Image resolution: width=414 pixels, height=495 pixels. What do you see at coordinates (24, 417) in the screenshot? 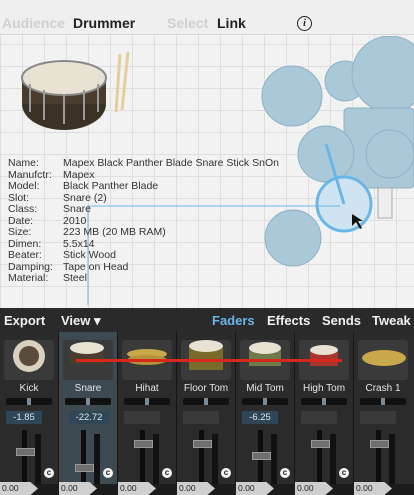
I see `volume-readout: -1.85` at bounding box center [24, 417].